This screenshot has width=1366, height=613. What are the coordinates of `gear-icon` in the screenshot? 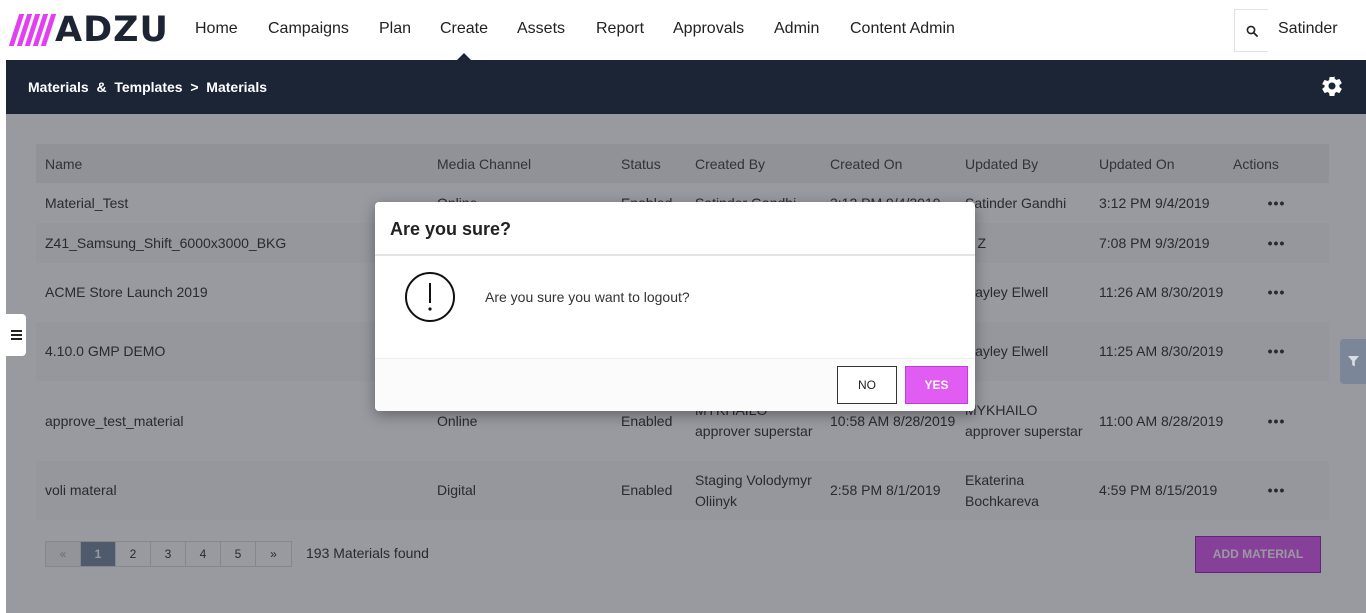 It's located at (1332, 86).